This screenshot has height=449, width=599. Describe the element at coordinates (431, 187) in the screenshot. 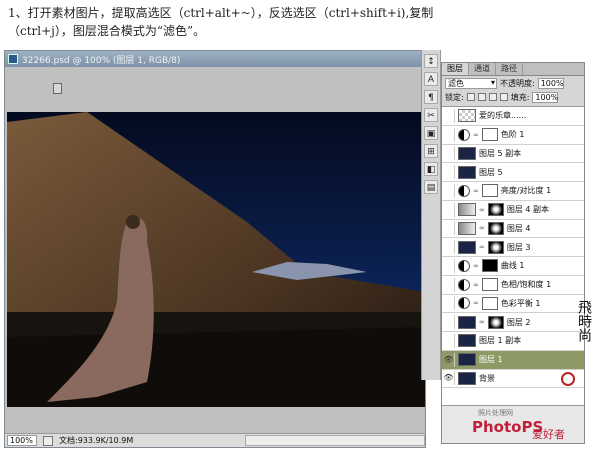

I see `history-icon: ▤` at that location.